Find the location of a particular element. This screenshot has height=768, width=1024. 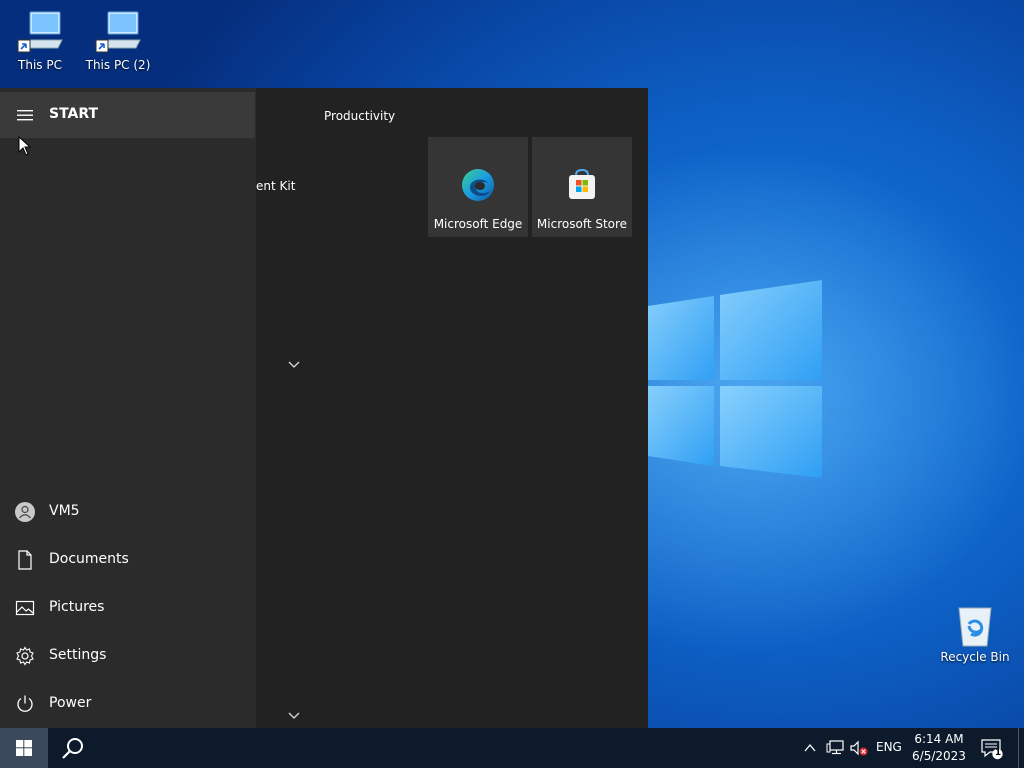

tile-microsoft-edge: Microsoft Edge is located at coordinates (478, 187).